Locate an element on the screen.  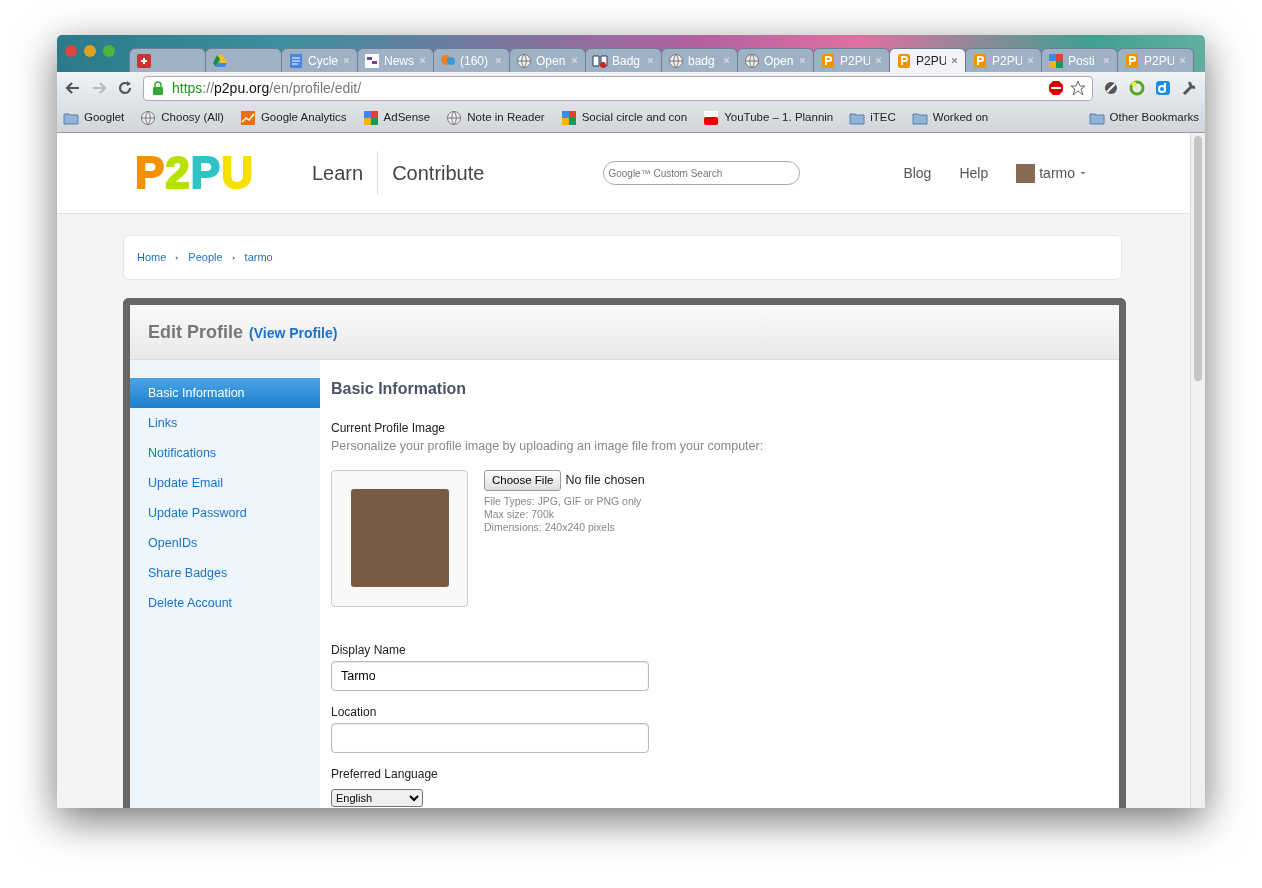
wrench-icon is located at coordinates (1189, 88).